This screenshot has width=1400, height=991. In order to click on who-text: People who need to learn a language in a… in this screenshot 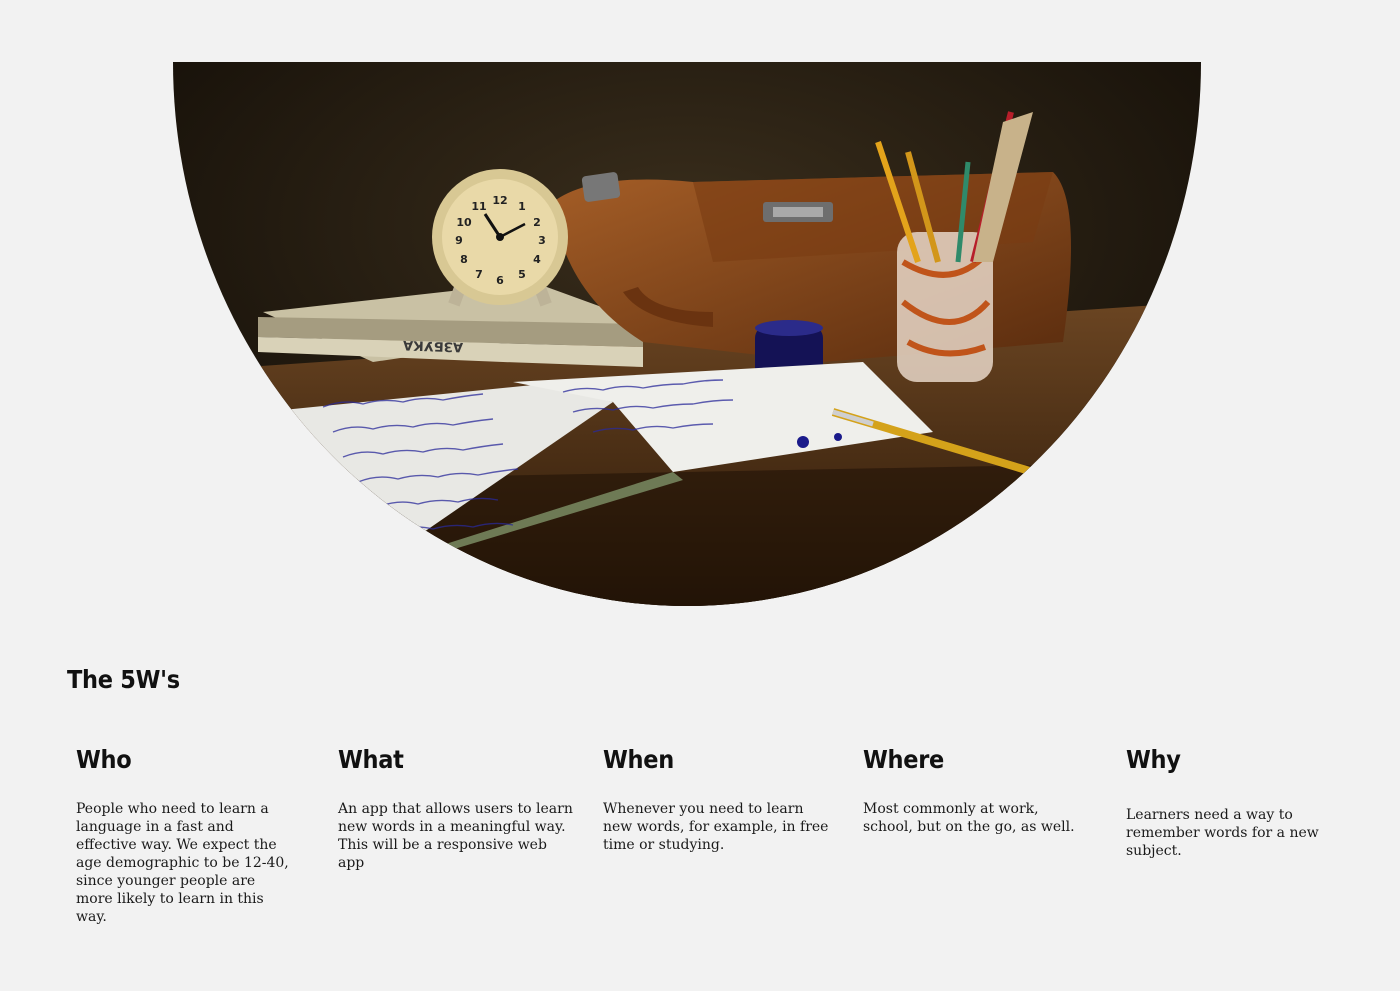, I will do `click(182, 863)`.